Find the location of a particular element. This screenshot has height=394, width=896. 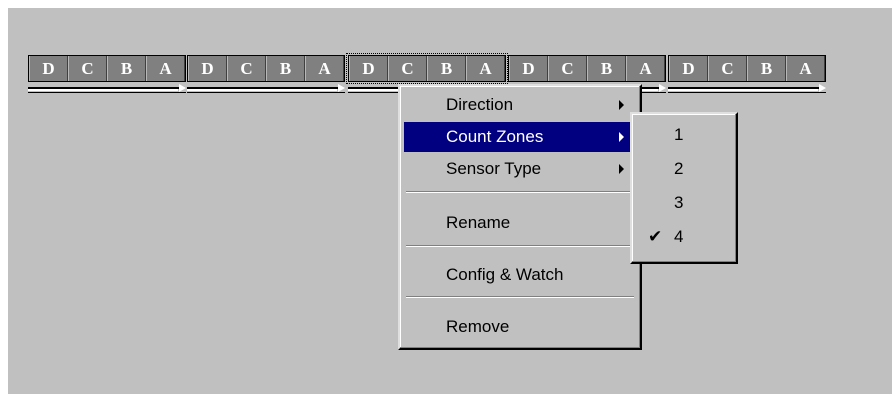

submenu-item-label: 2 is located at coordinates (679, 168).